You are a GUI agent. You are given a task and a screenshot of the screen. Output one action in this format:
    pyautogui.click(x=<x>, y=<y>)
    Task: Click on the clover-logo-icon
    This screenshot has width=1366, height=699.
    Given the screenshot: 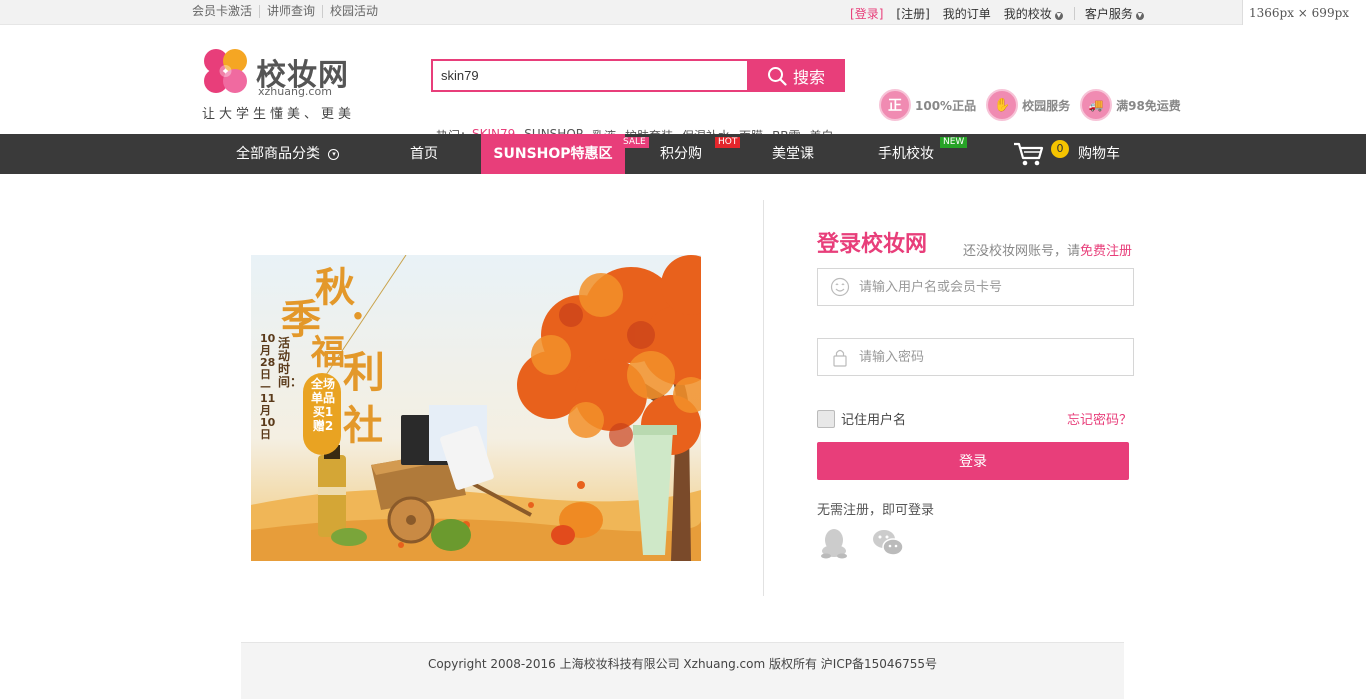 What is the action you would take?
    pyautogui.click(x=225, y=71)
    